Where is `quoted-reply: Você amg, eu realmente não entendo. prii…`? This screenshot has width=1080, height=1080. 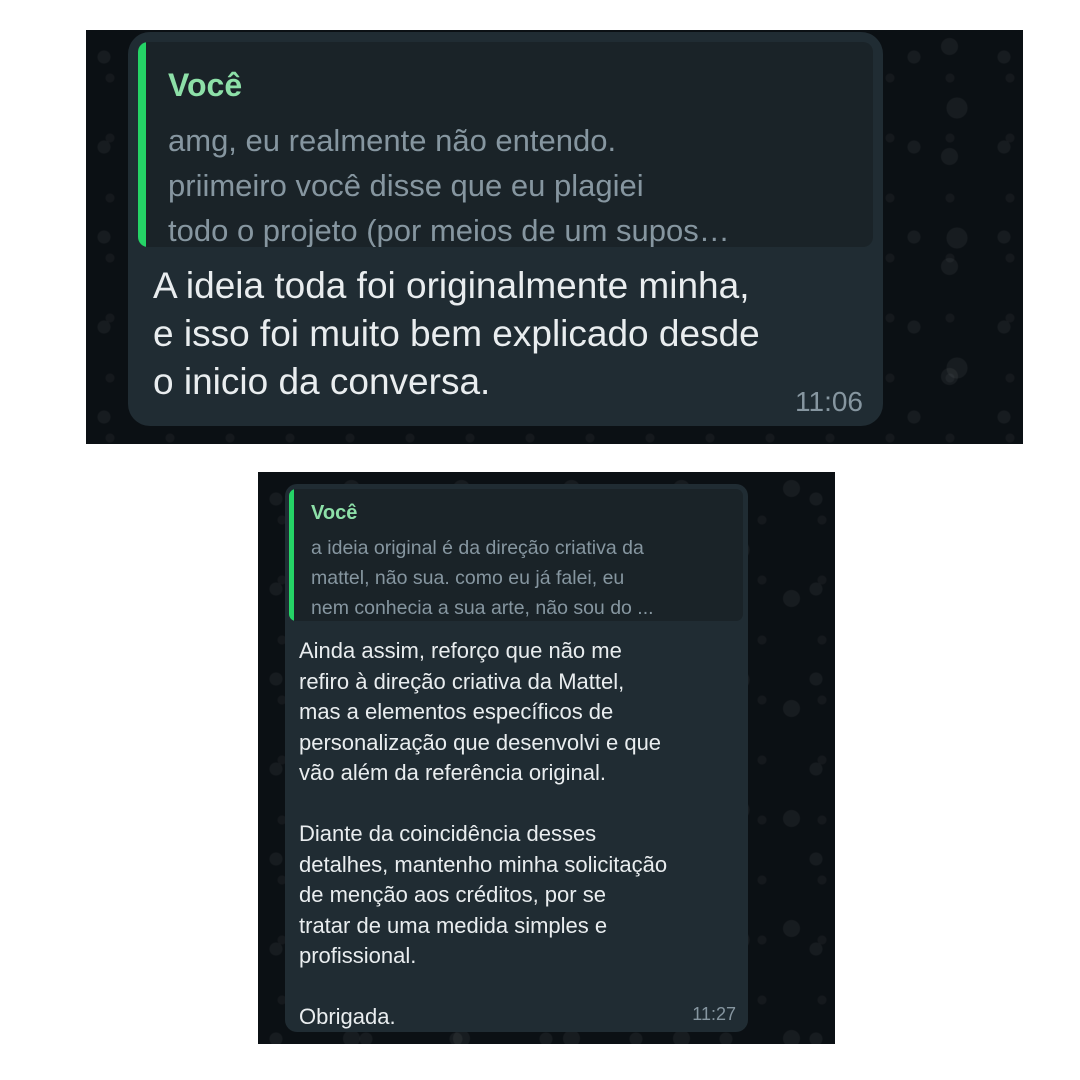 quoted-reply: Você amg, eu realmente não entendo. prii… is located at coordinates (505, 144).